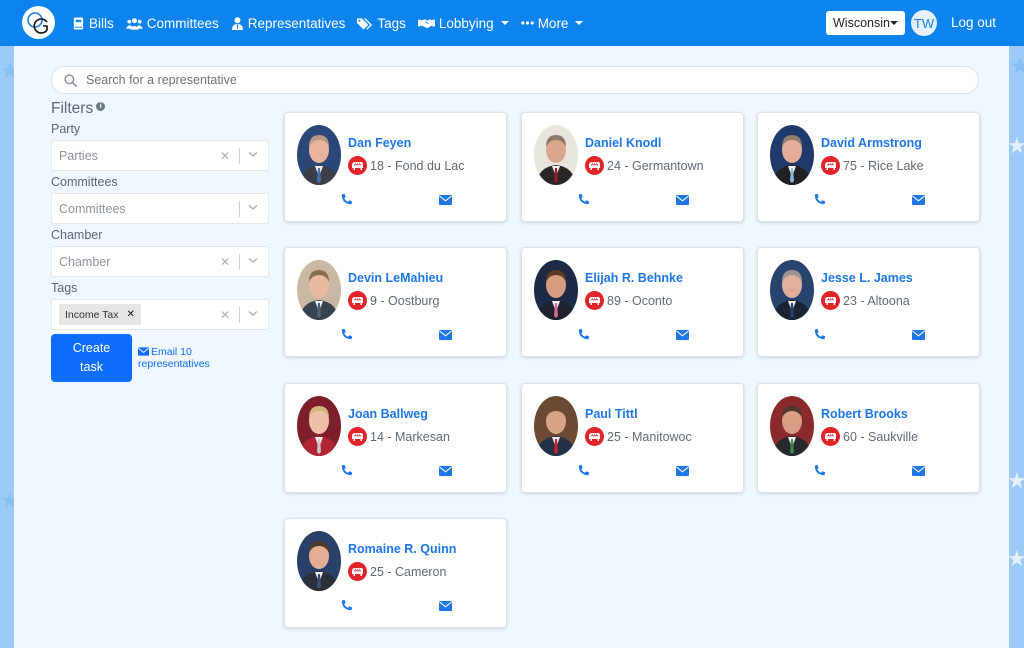 This screenshot has height=648, width=1024. Describe the element at coordinates (381, 23) in the screenshot. I see `nav-tags: Tags` at that location.